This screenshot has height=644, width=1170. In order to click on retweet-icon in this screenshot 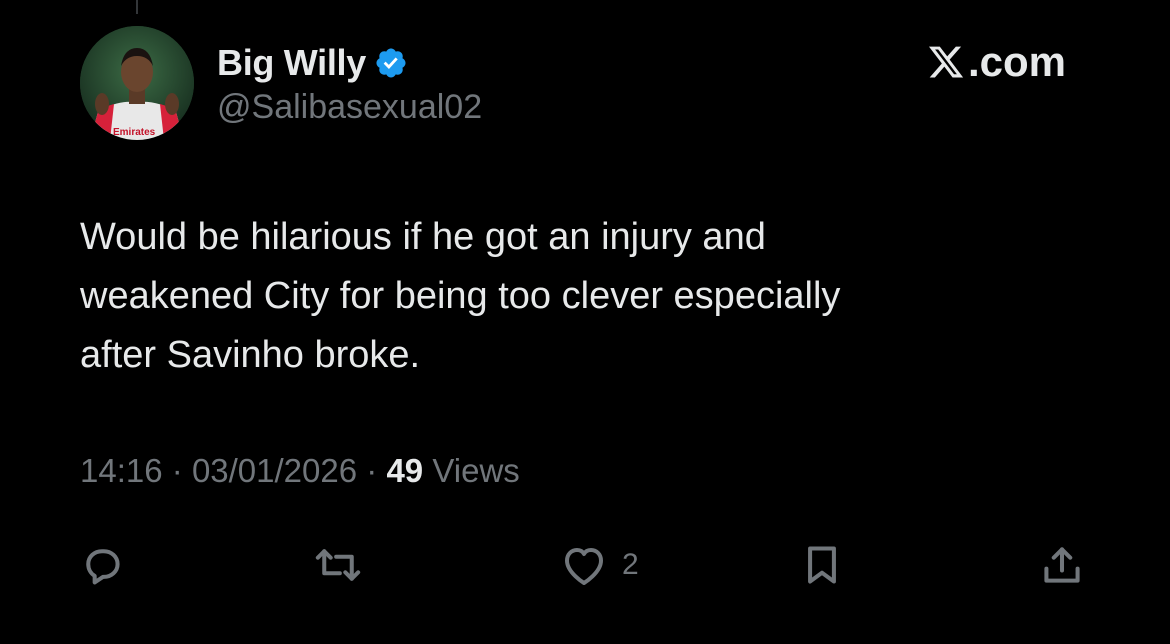, I will do `click(338, 565)`.